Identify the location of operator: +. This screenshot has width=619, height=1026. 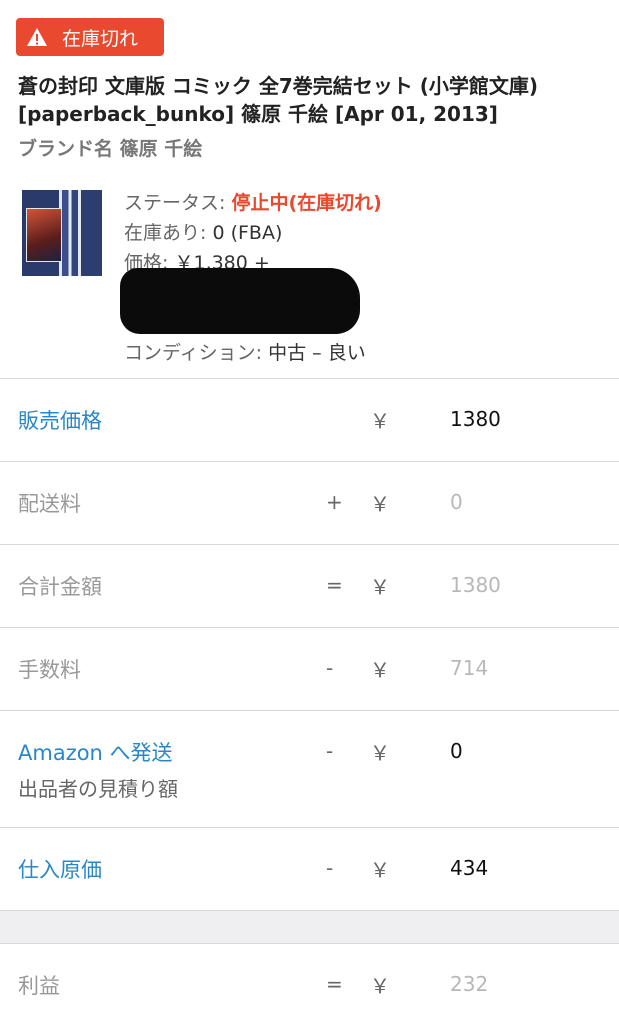
(334, 502).